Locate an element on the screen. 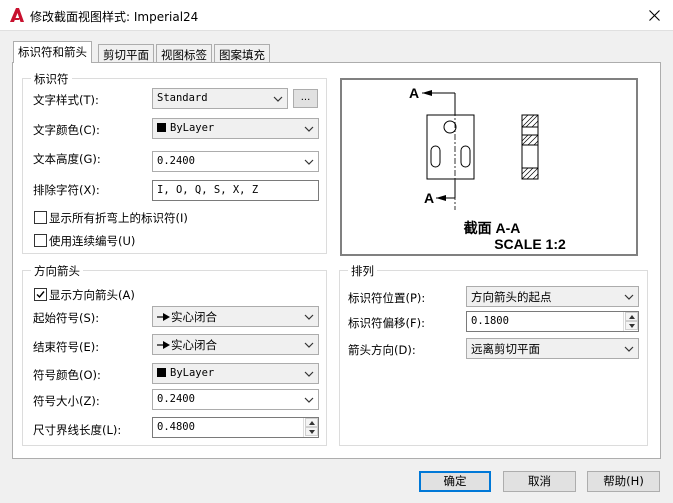  start-symbol-label: 起始符号(S): is located at coordinates (66, 318).